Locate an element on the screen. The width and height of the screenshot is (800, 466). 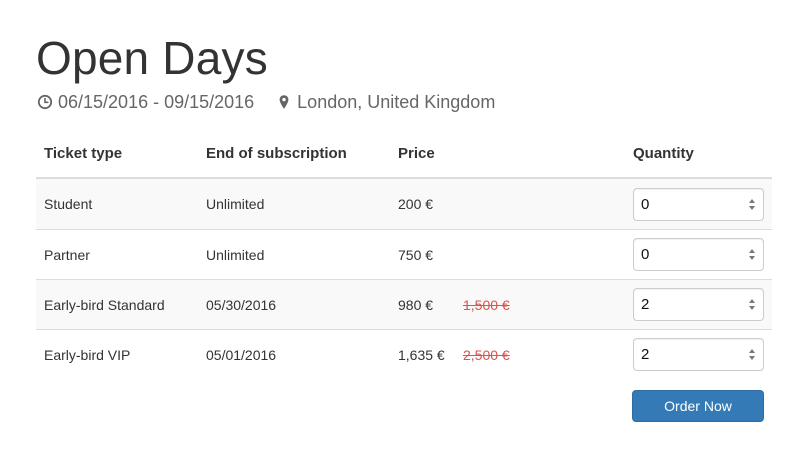
table-row: Student Unlimited 200 € 0 is located at coordinates (404, 204).